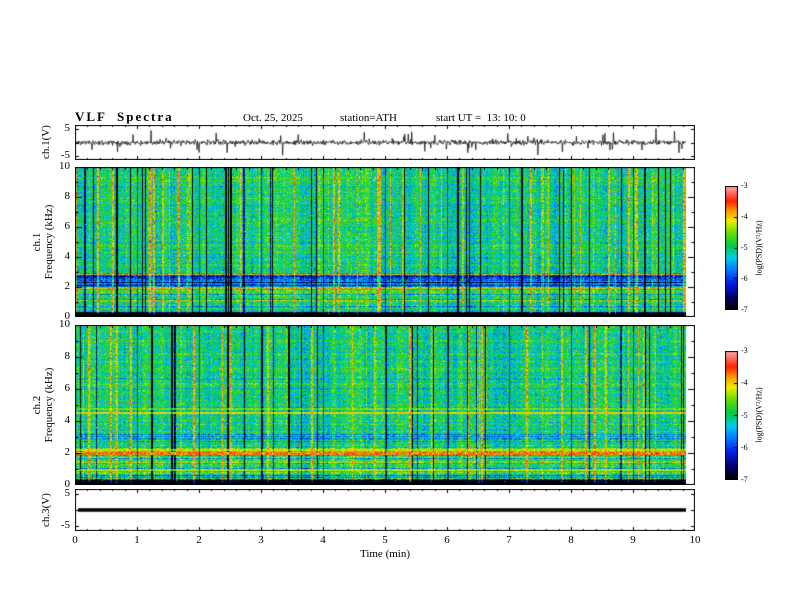 The height and width of the screenshot is (612, 792). I want to click on x-tick-label: 8, so click(571, 540).